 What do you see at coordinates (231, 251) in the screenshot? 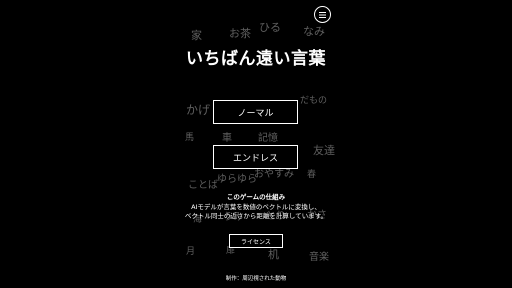
I see `background-word: 扉` at bounding box center [231, 251].